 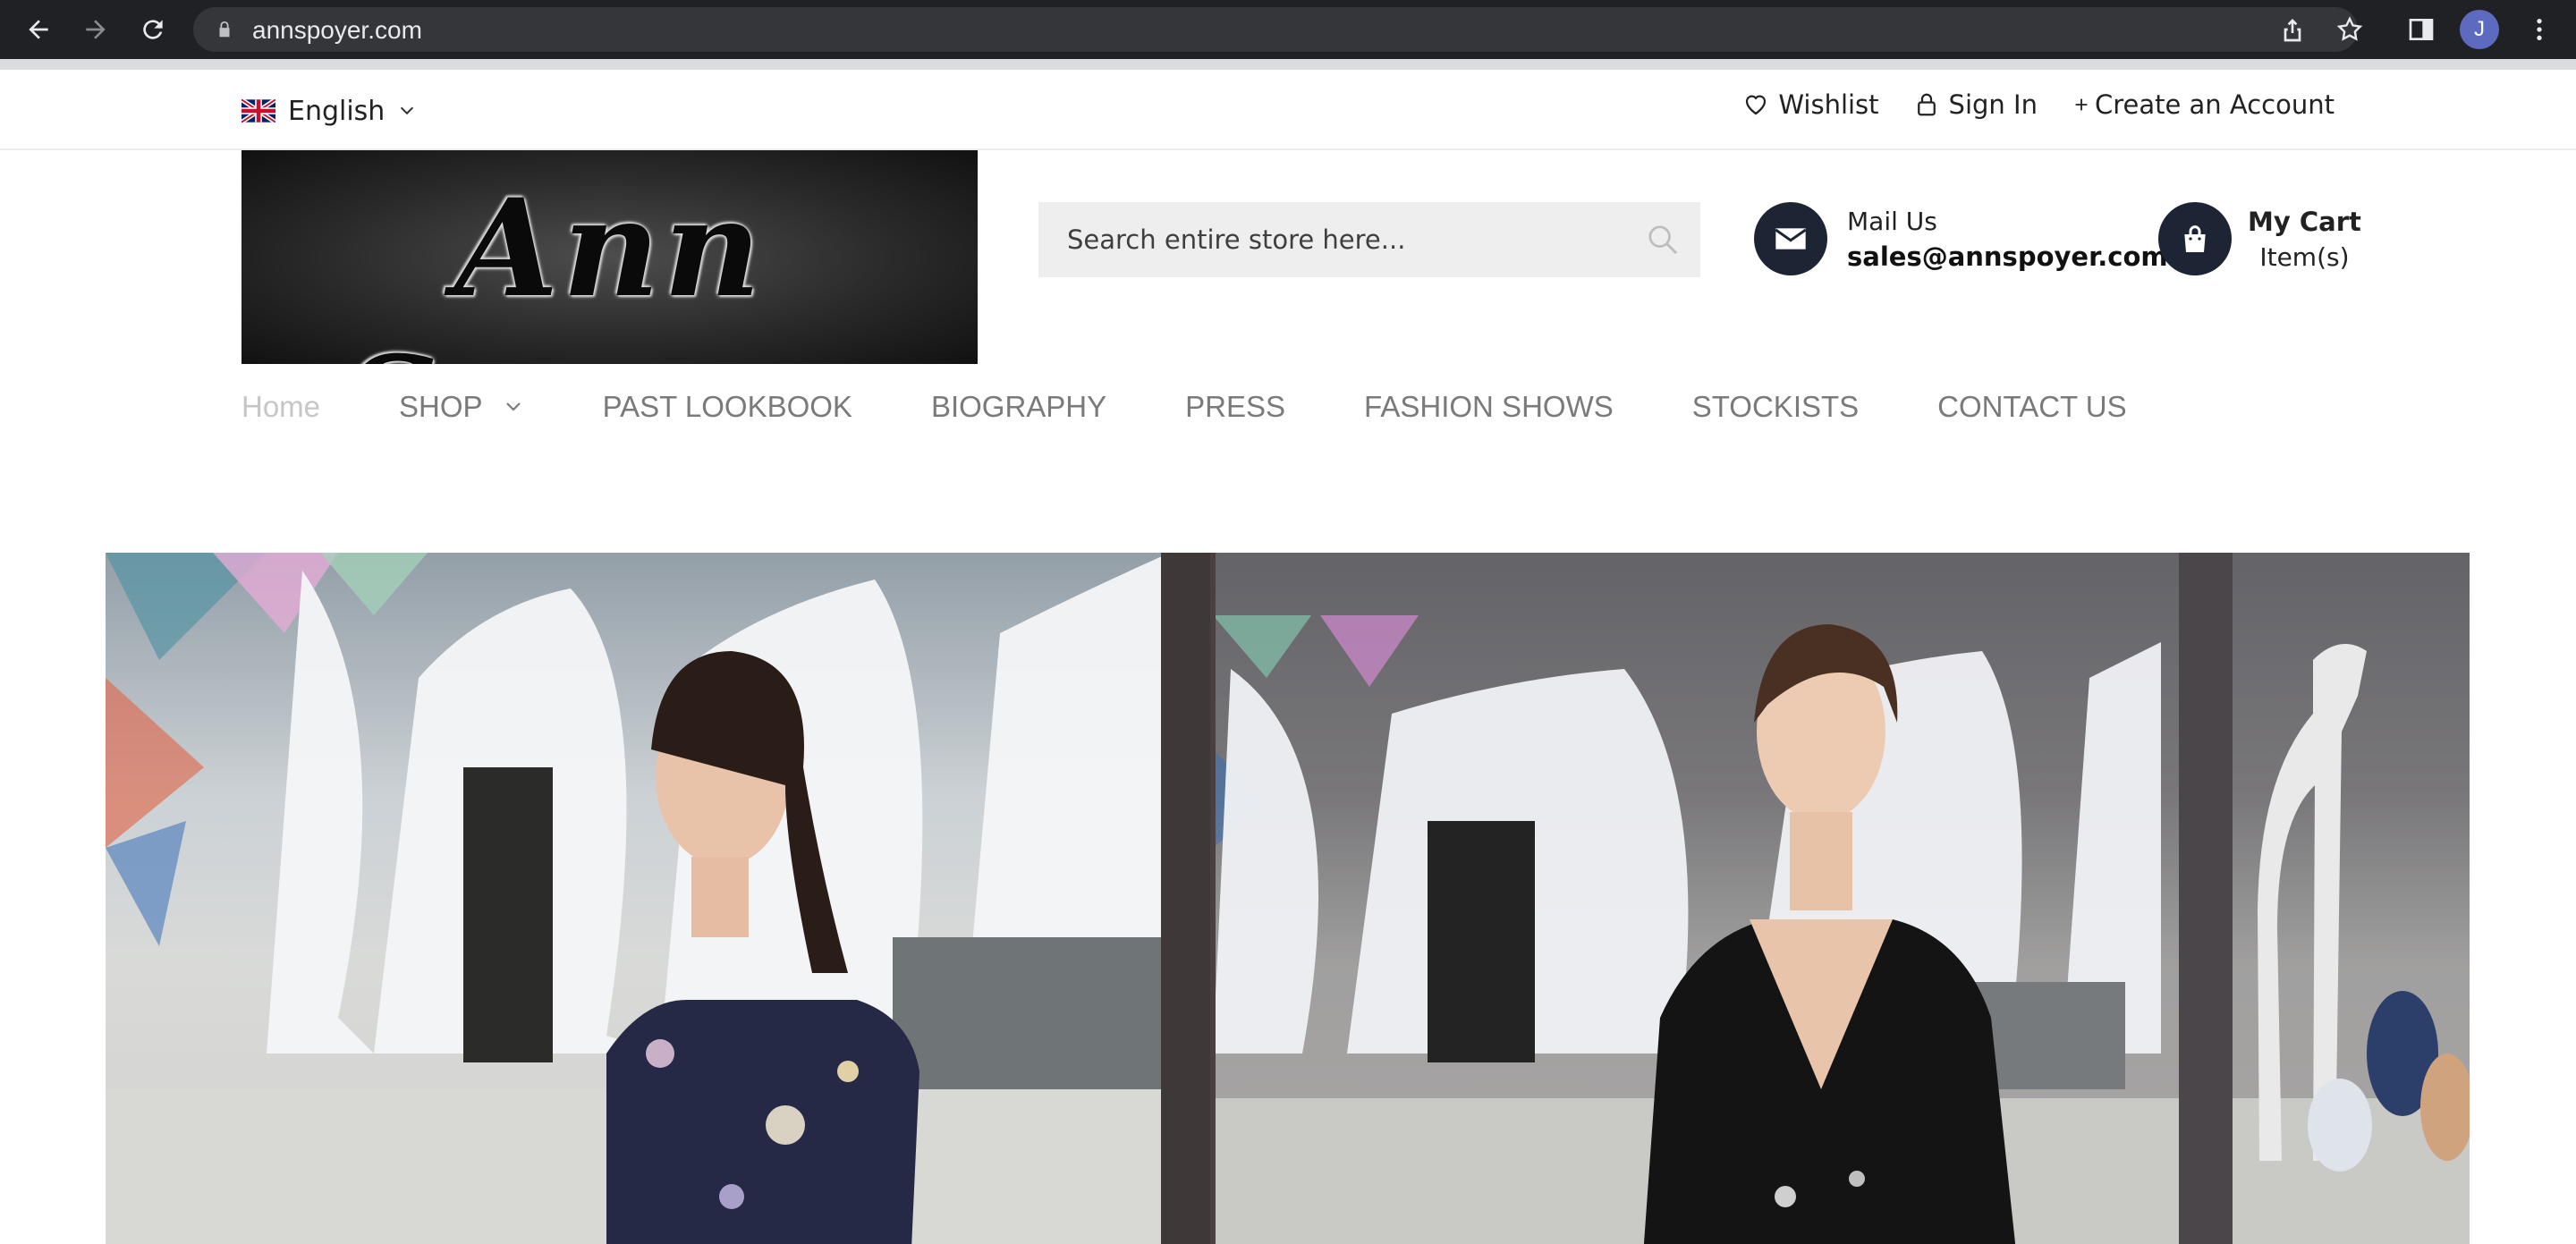 I want to click on address-bar: annspoyer.com, so click(x=1275, y=29).